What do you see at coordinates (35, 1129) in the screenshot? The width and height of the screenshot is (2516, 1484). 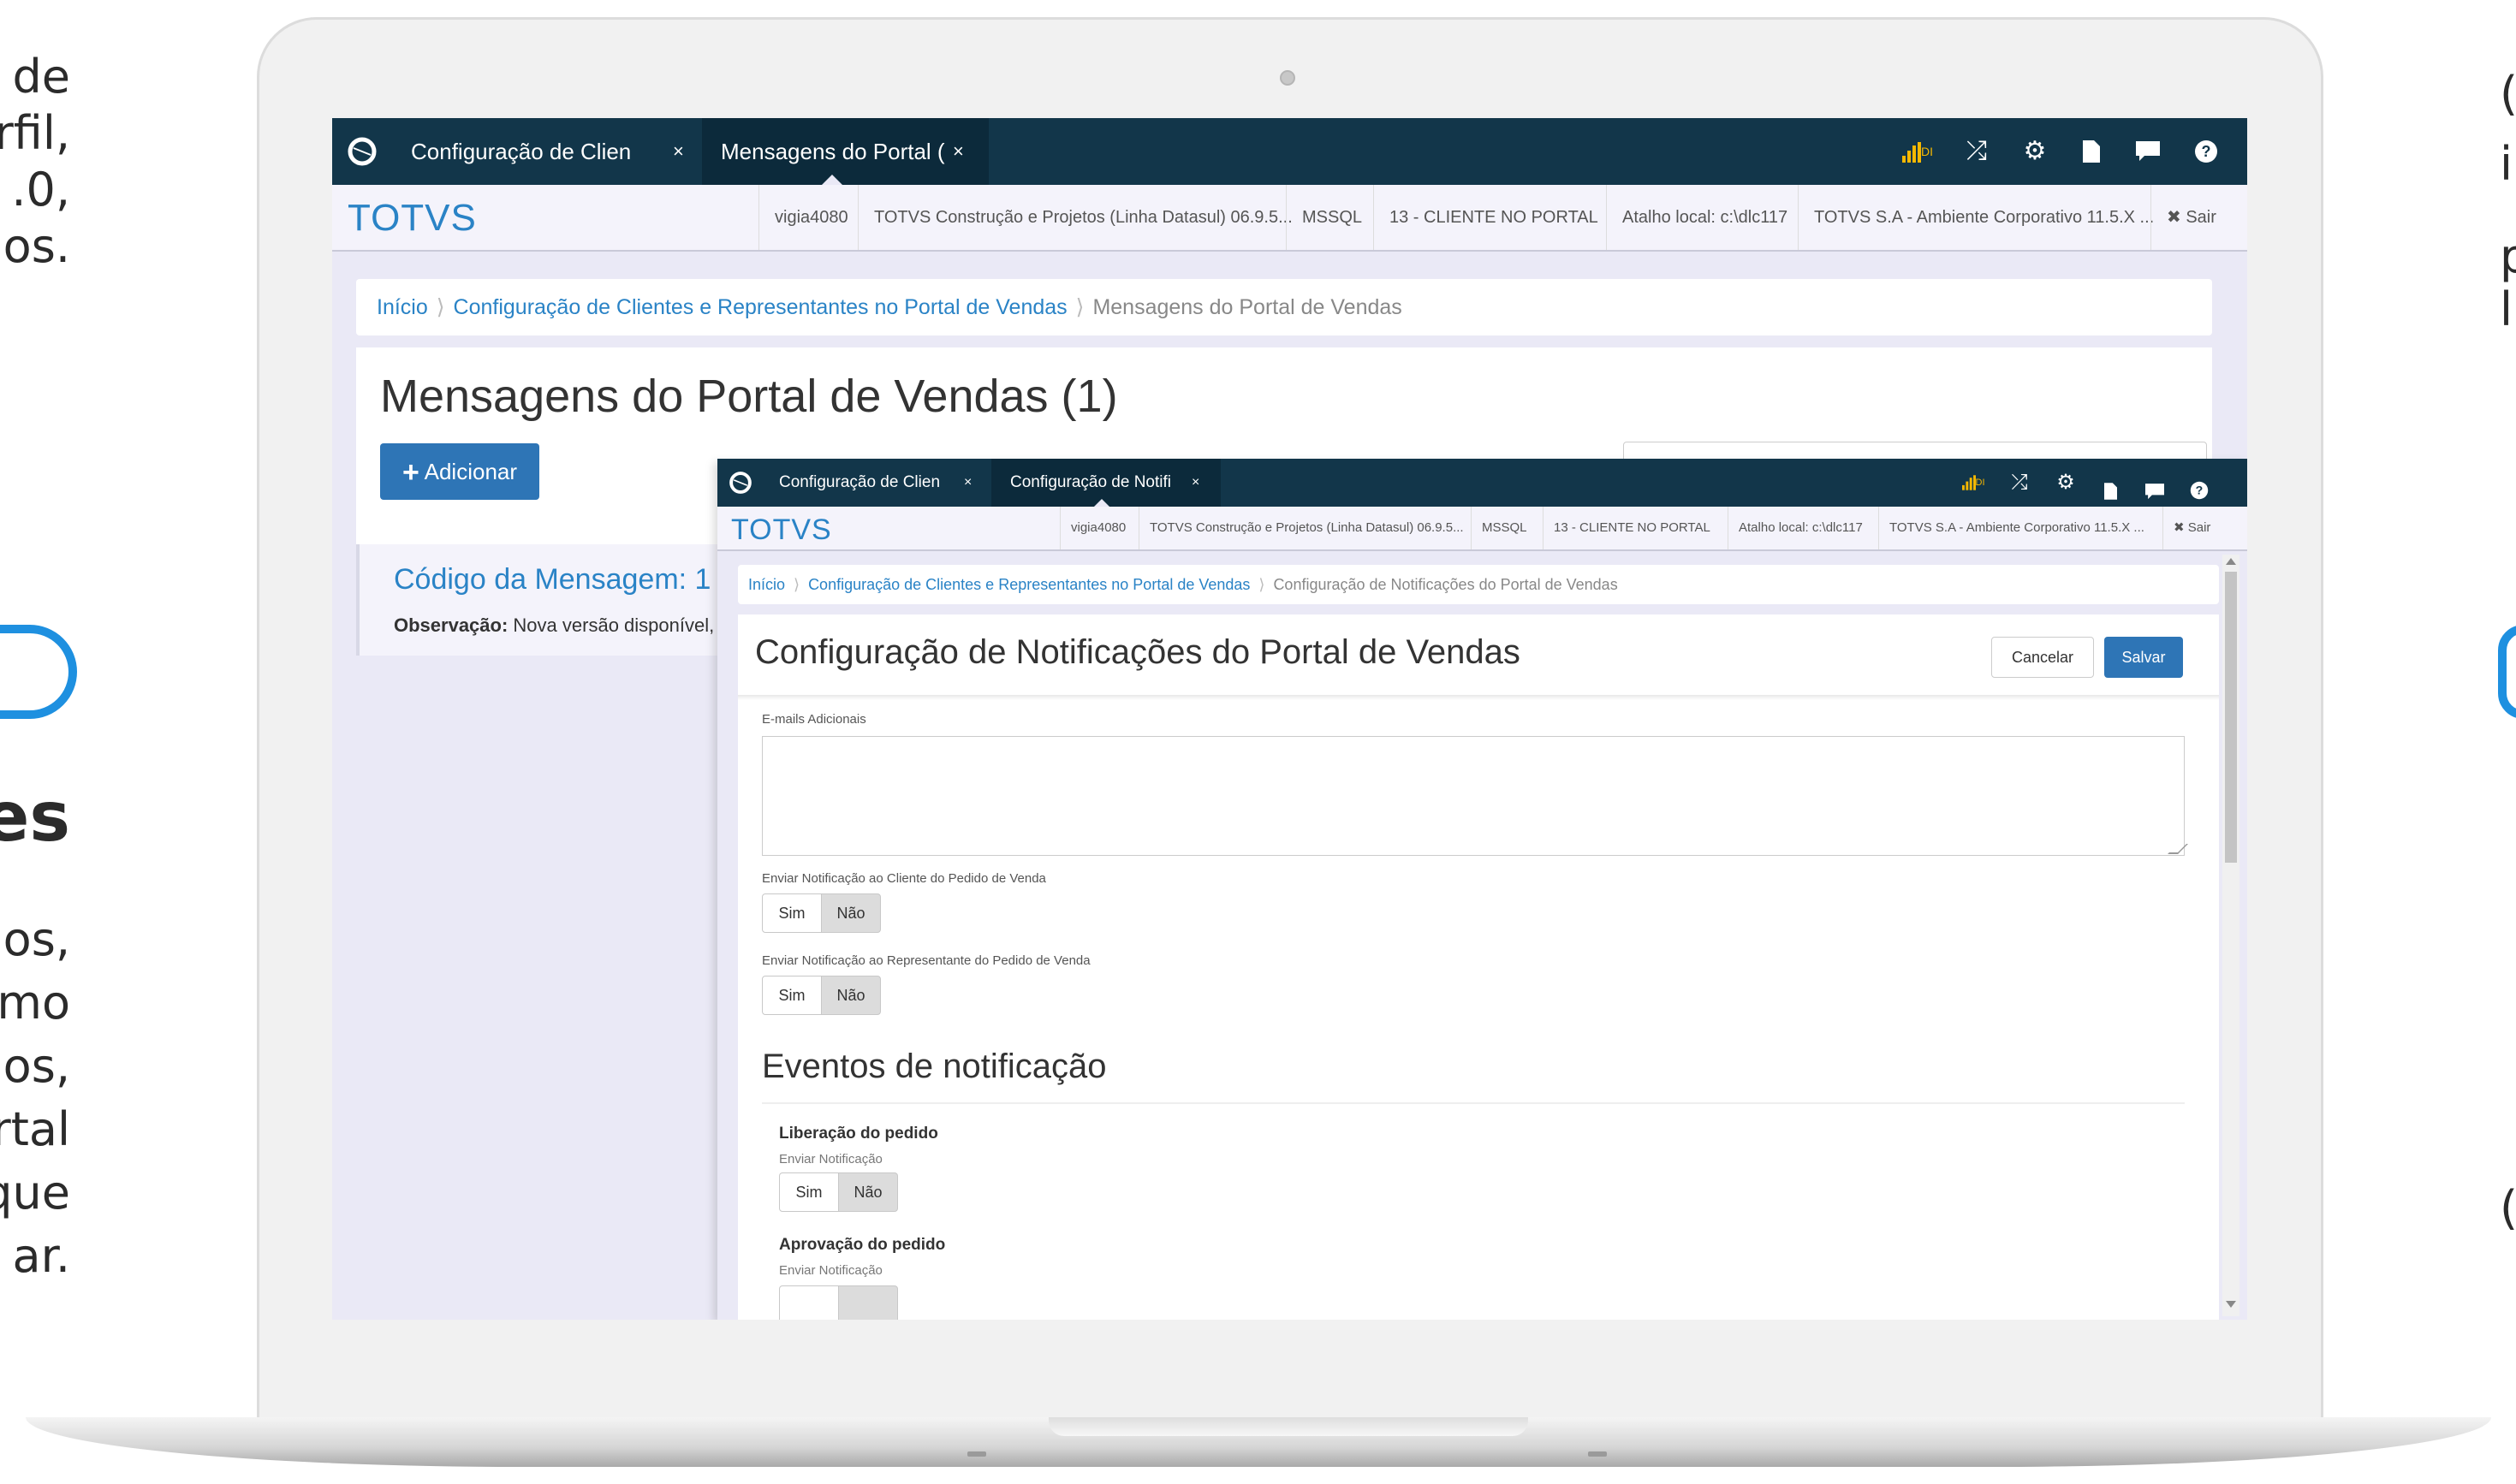 I see `side-text-left-8: rtal` at bounding box center [35, 1129].